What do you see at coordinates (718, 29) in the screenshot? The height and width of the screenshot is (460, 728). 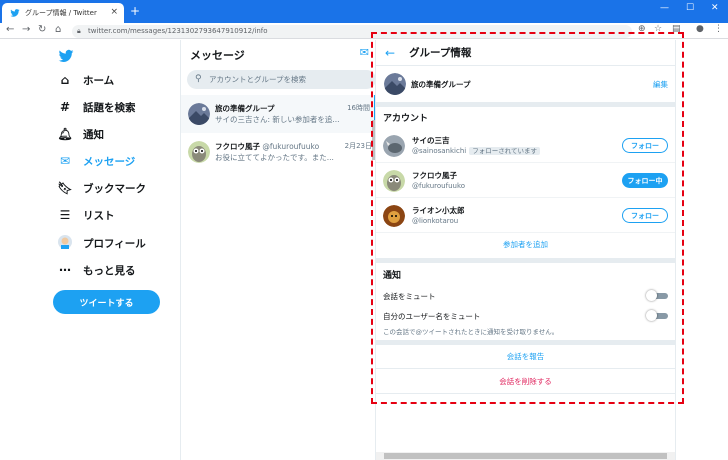 I see `browser-menu-icon: ⋮` at bounding box center [718, 29].